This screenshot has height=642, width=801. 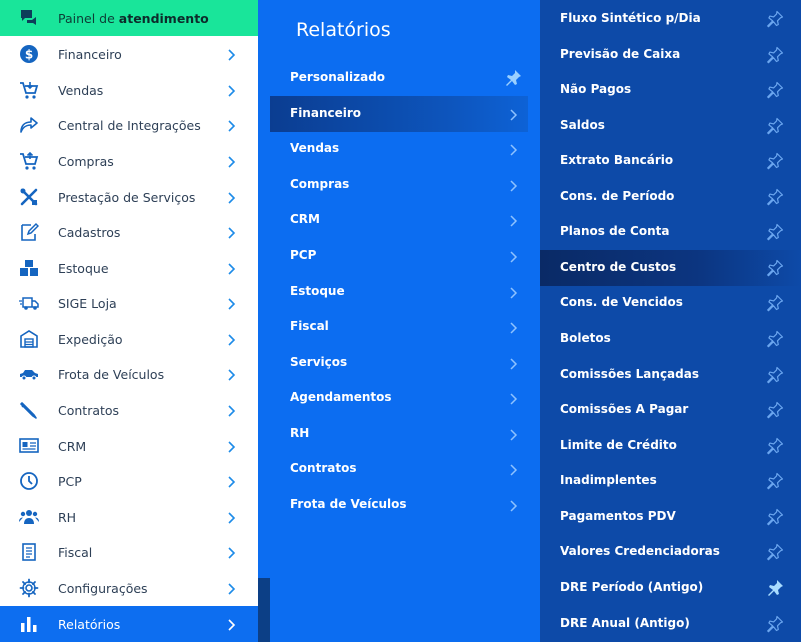 What do you see at coordinates (670, 197) in the screenshot?
I see `report-item: Cons. de Período` at bounding box center [670, 197].